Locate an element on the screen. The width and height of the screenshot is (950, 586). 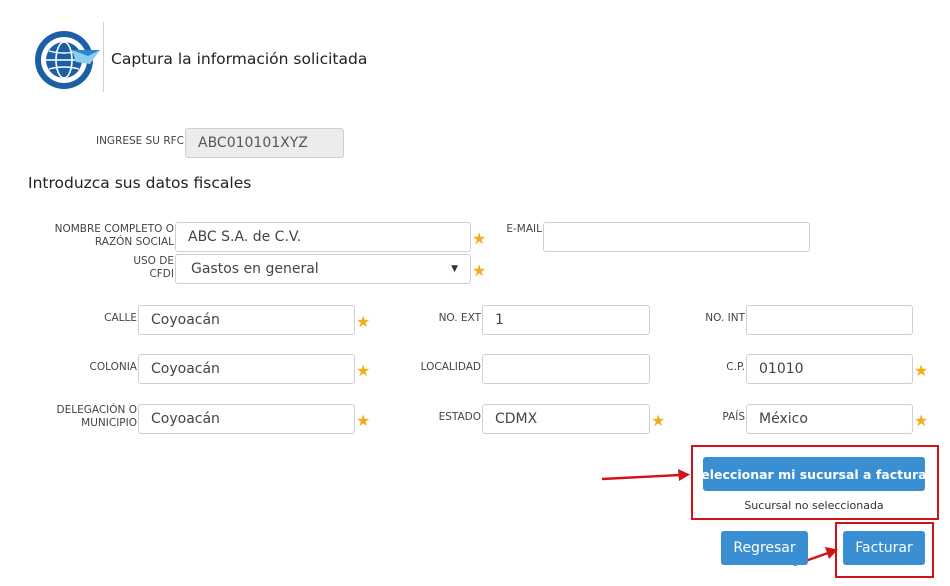
uso-cfdi-label: USO DE CFDI is located at coordinates (137, 268).